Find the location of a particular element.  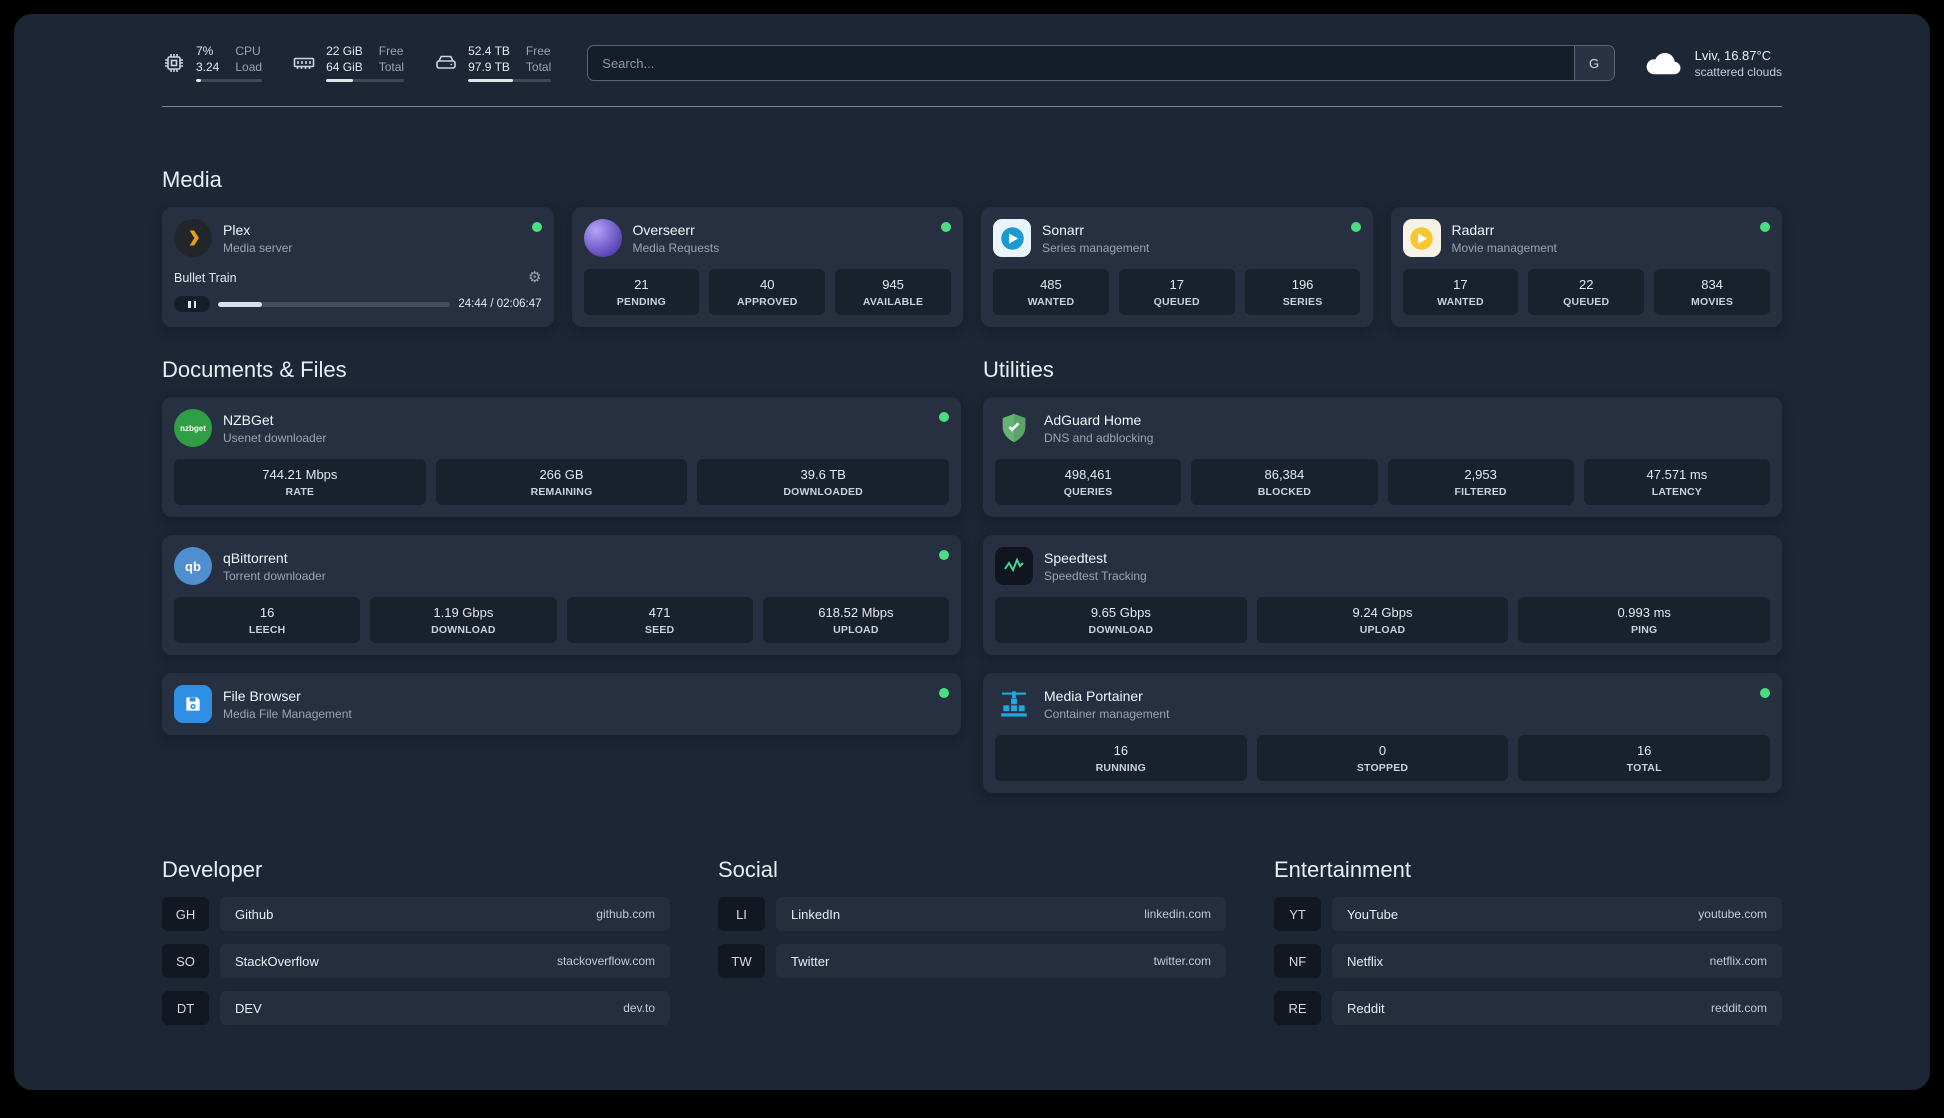

search-provider-button: G is located at coordinates (1593, 63).